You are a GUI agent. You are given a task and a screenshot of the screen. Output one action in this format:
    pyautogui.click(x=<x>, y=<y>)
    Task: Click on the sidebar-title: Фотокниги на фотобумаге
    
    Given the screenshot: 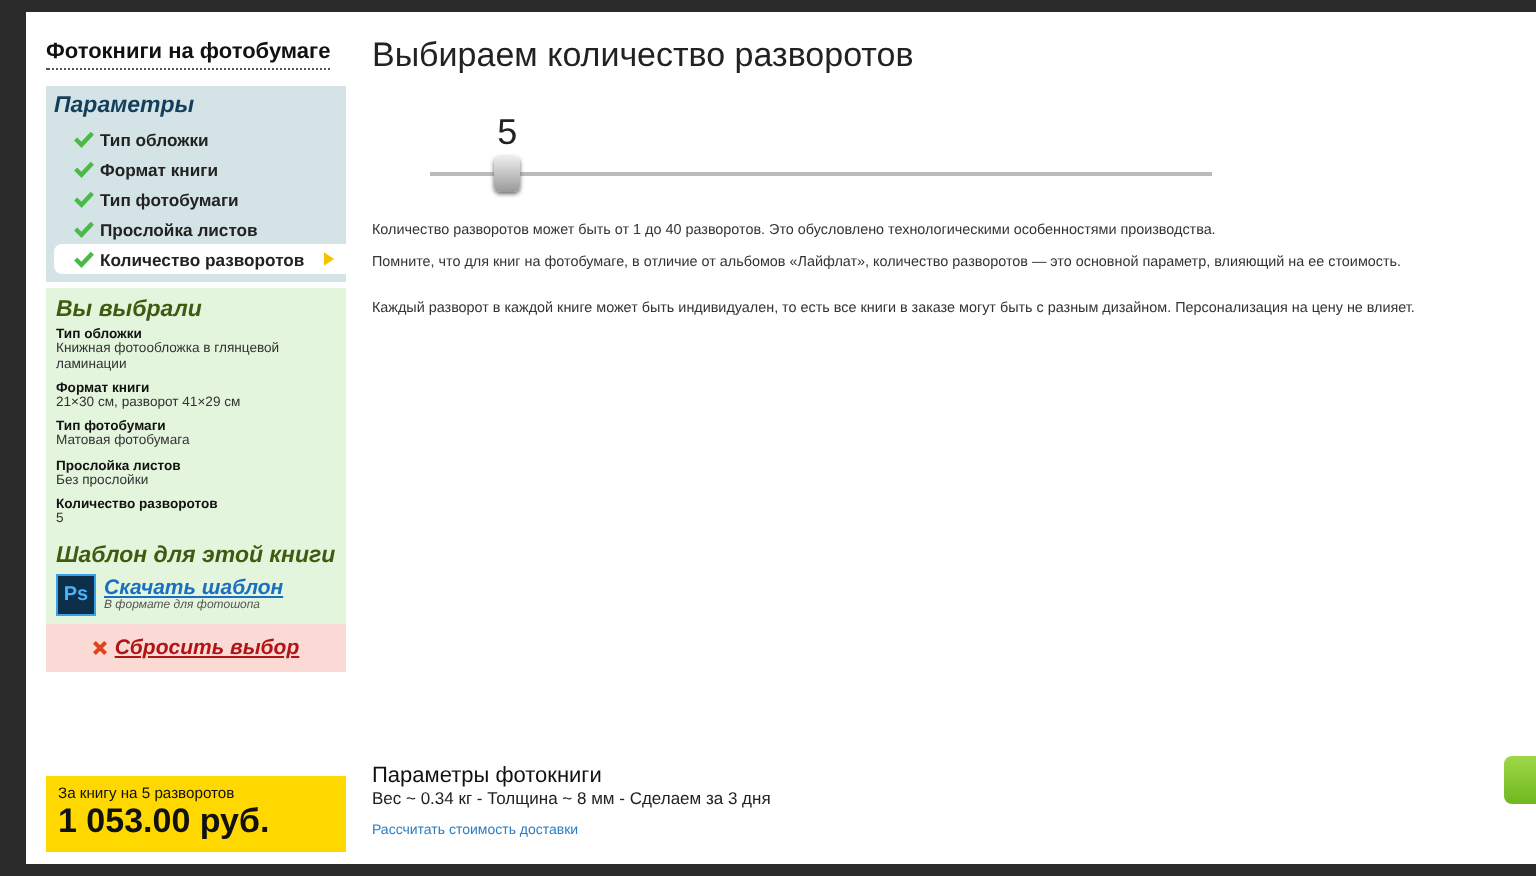 What is the action you would take?
    pyautogui.click(x=188, y=55)
    